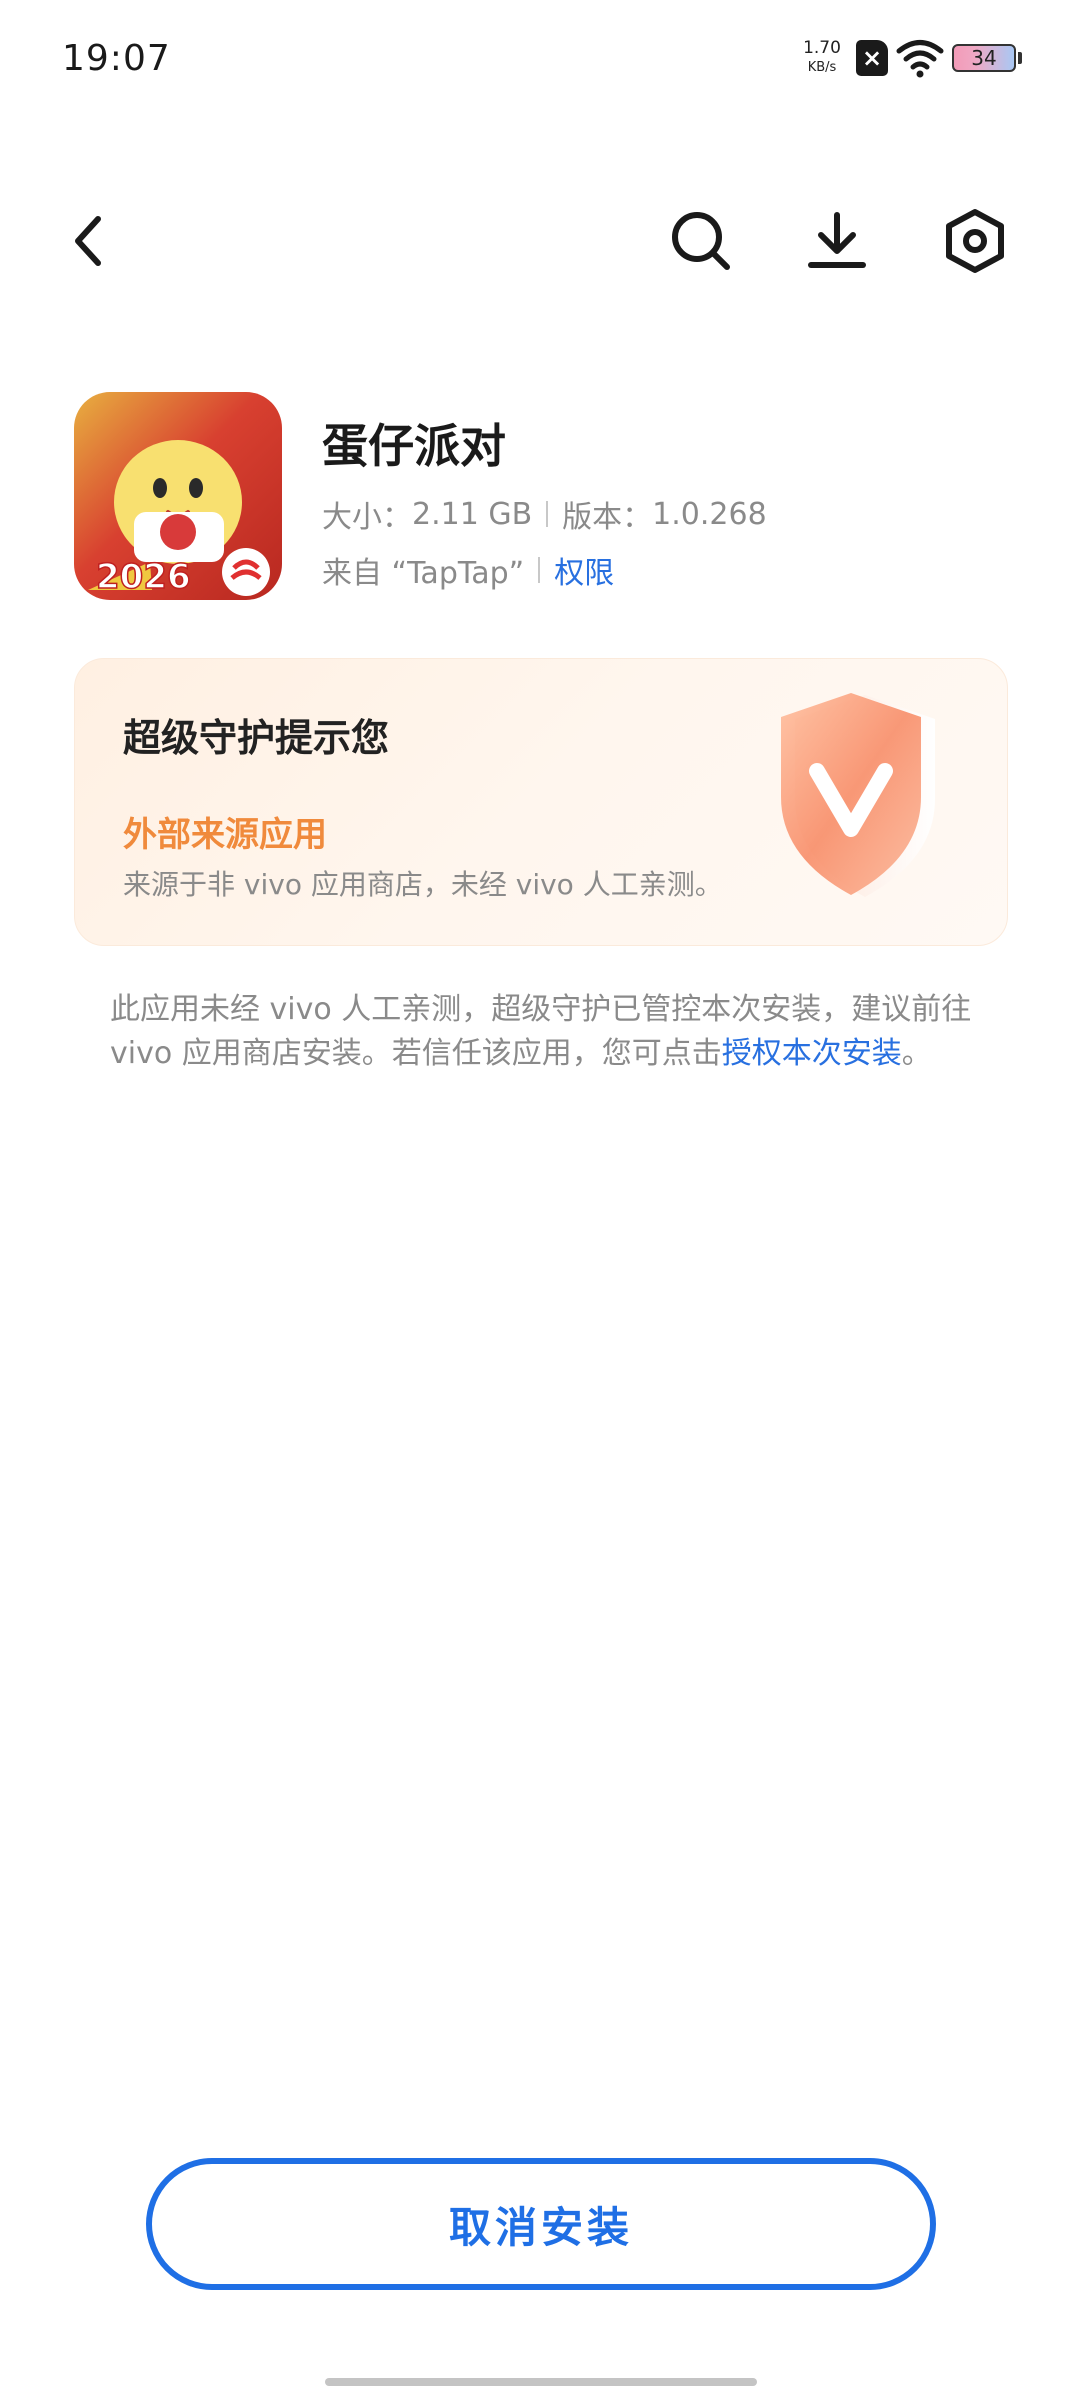 Image resolution: width=1080 pixels, height=2388 pixels. I want to click on size-label: 大小：, so click(367, 517).